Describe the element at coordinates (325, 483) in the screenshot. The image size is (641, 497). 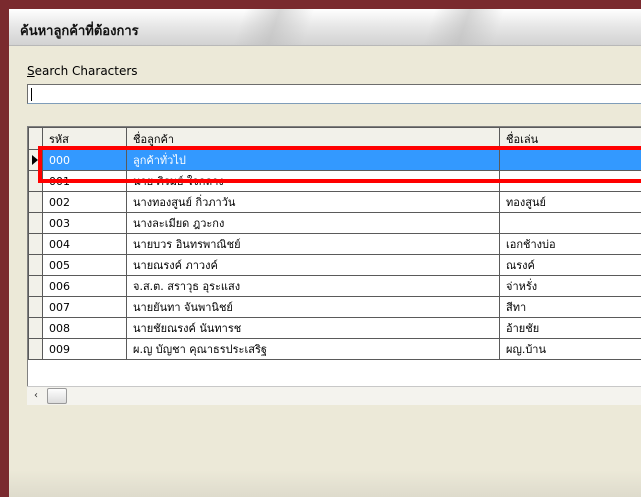
I see `window-bottom-area` at that location.